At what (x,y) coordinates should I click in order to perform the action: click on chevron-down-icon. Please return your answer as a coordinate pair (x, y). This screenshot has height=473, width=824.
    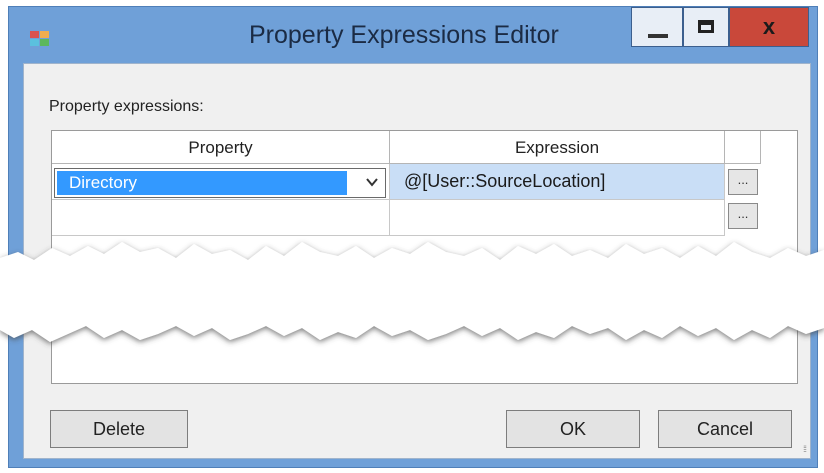
    Looking at the image, I should click on (372, 182).